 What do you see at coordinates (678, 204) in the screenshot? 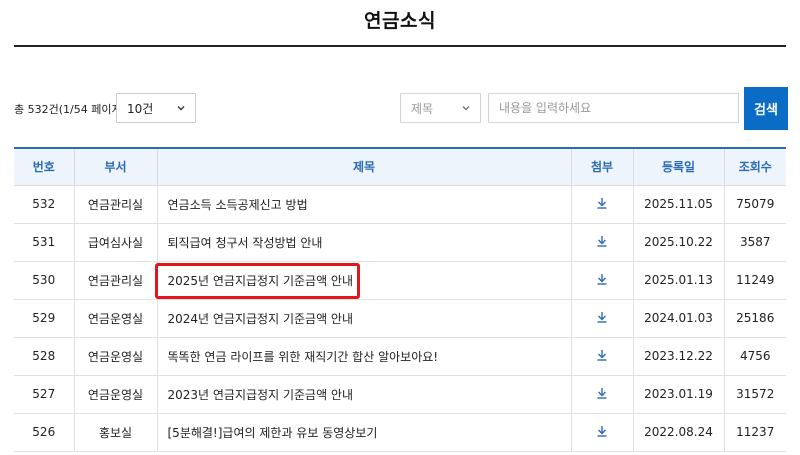
I see `row-date: 2025.11.05` at bounding box center [678, 204].